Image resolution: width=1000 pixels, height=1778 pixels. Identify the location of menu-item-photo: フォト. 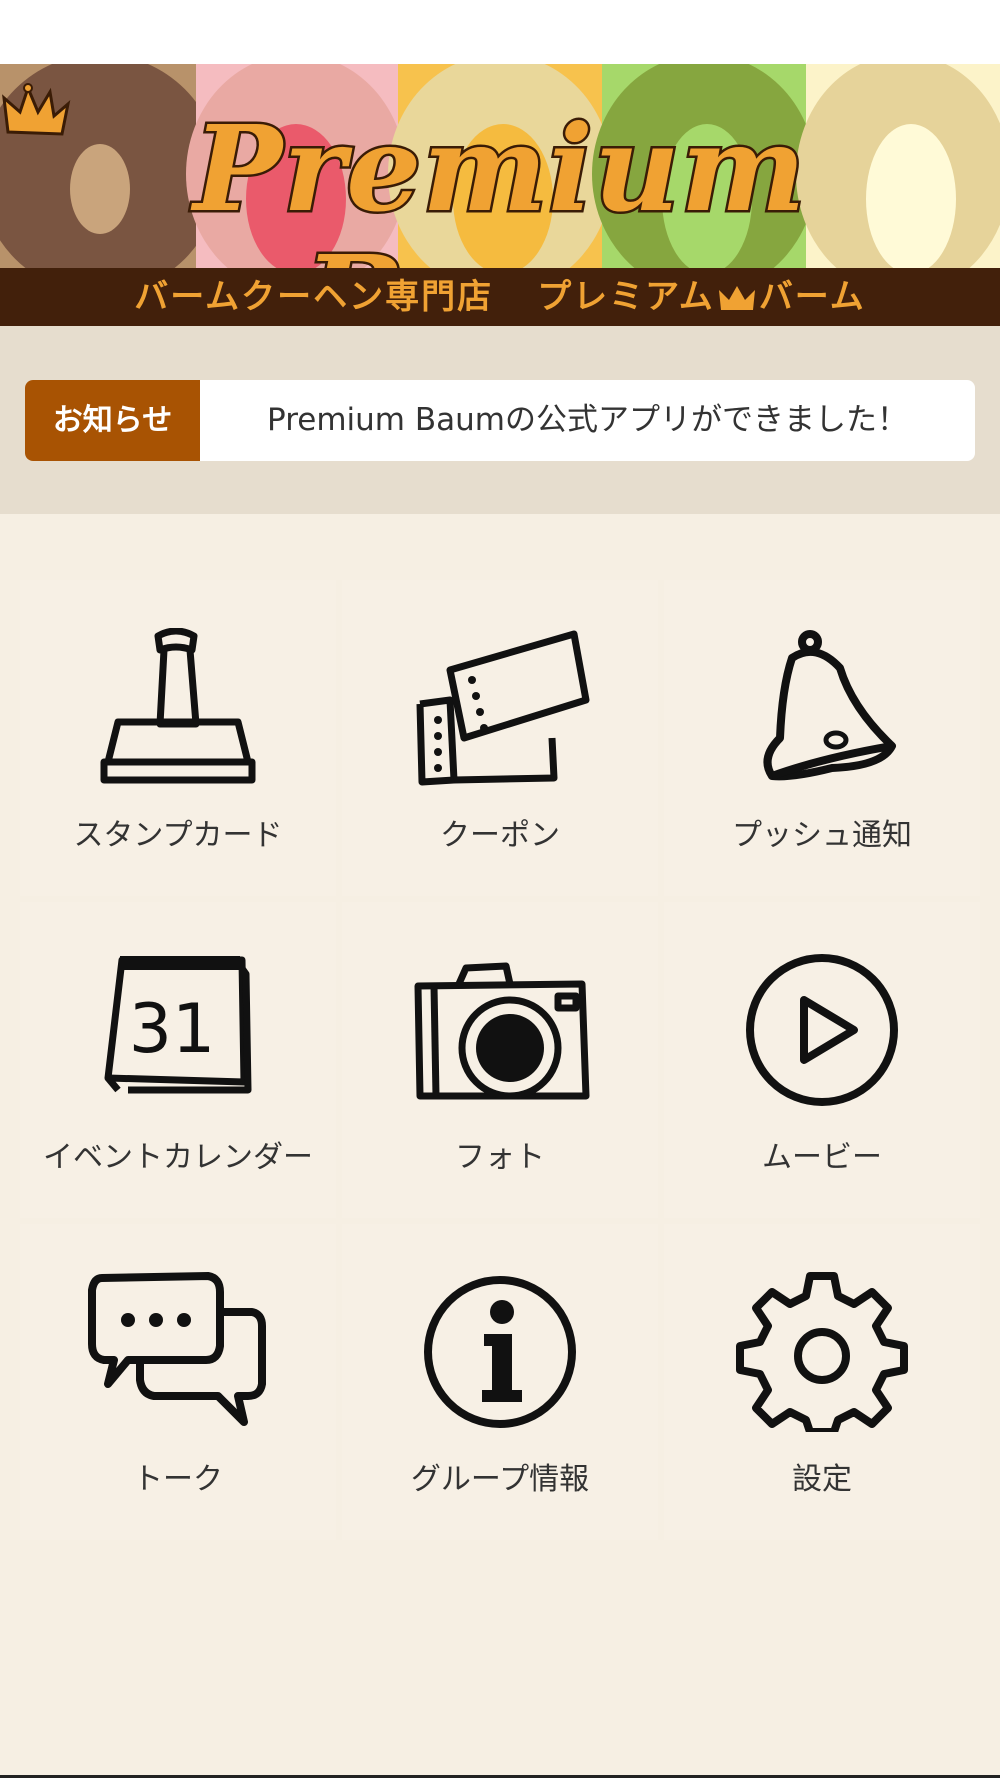
(500, 1060).